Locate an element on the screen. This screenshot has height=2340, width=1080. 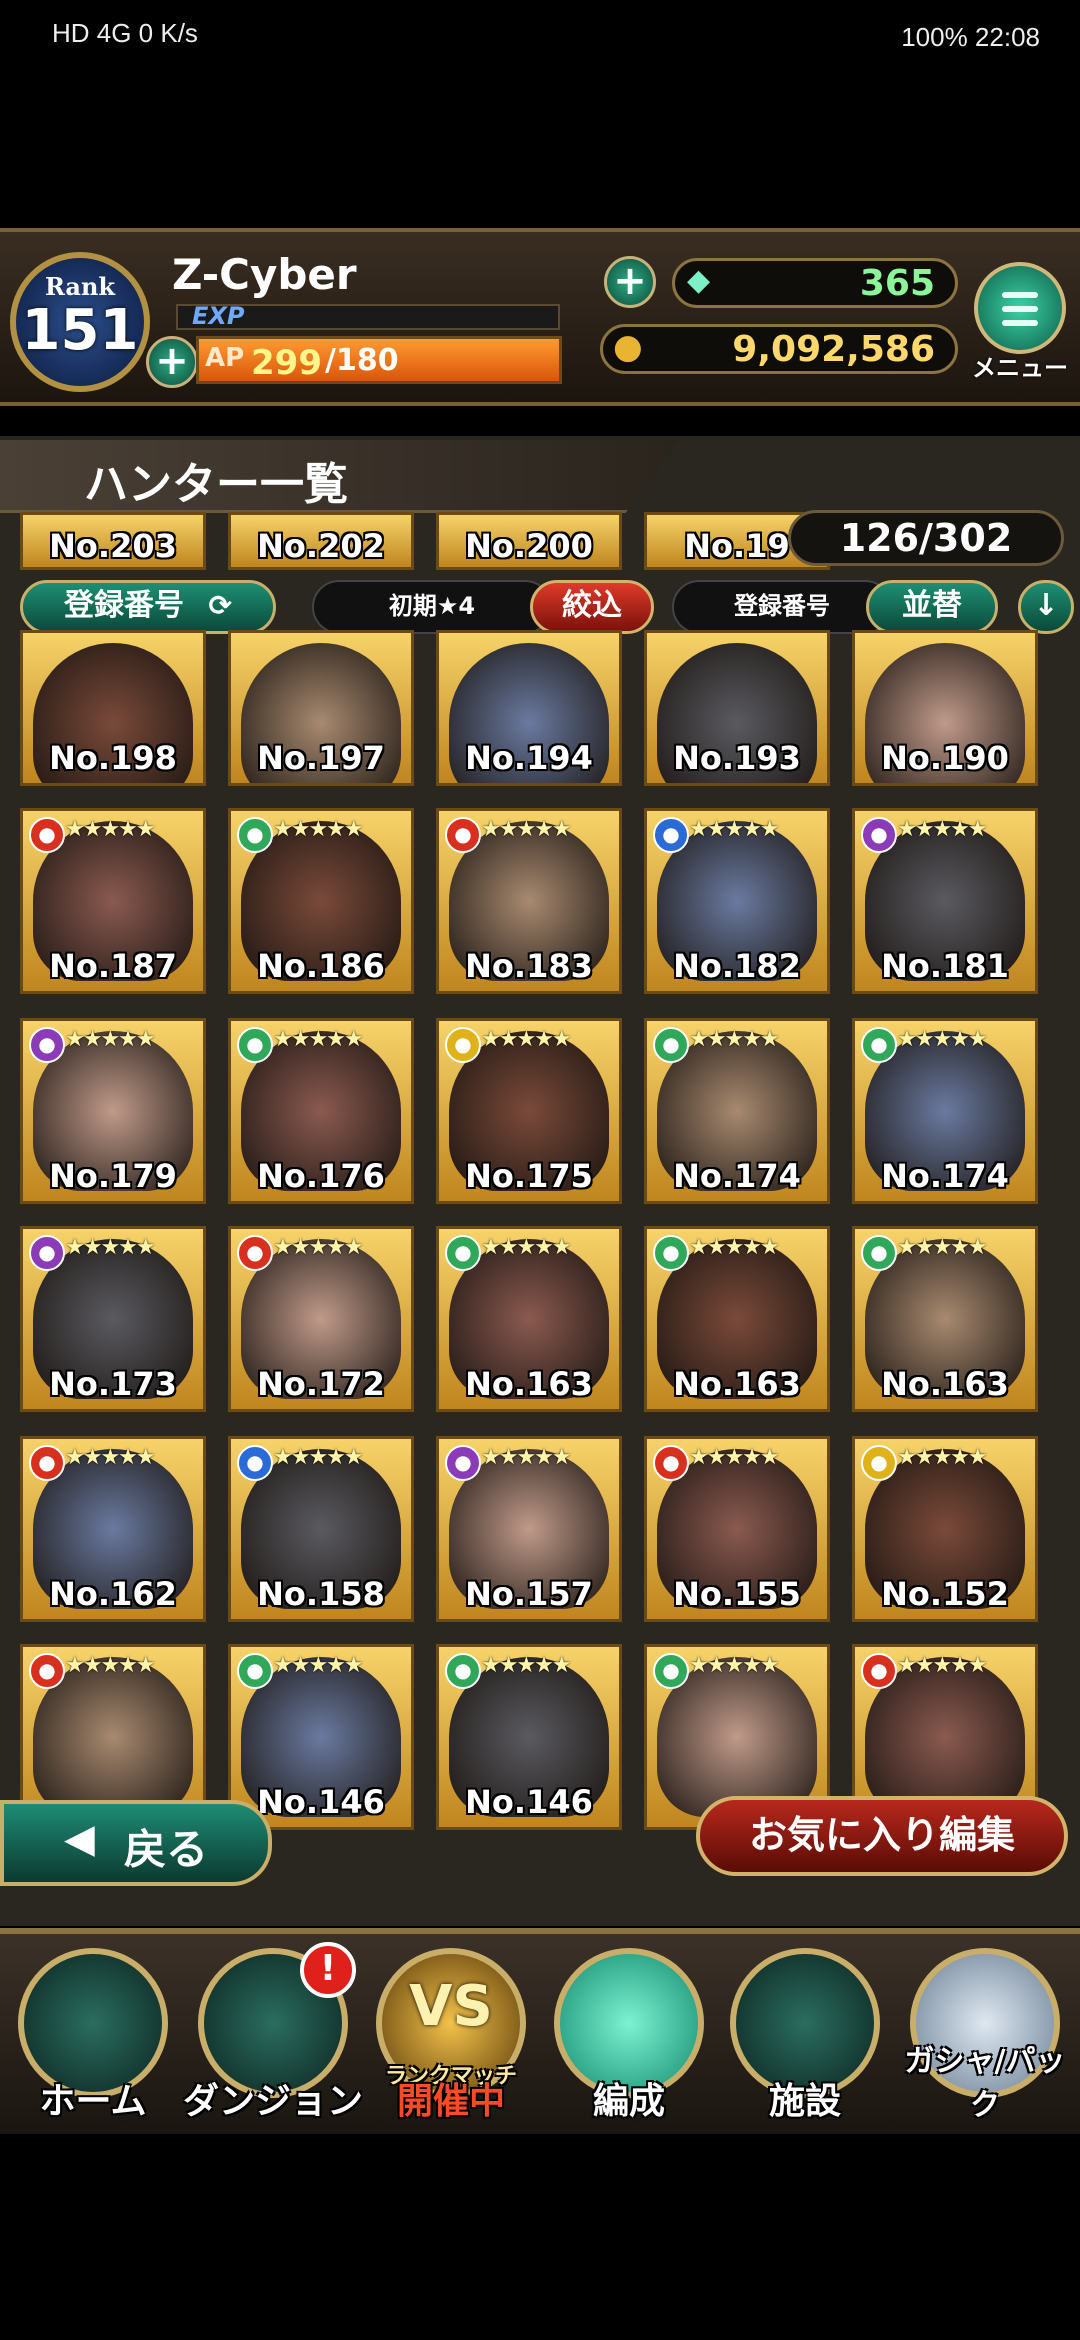
hunter-card: No.190 is located at coordinates (945, 708).